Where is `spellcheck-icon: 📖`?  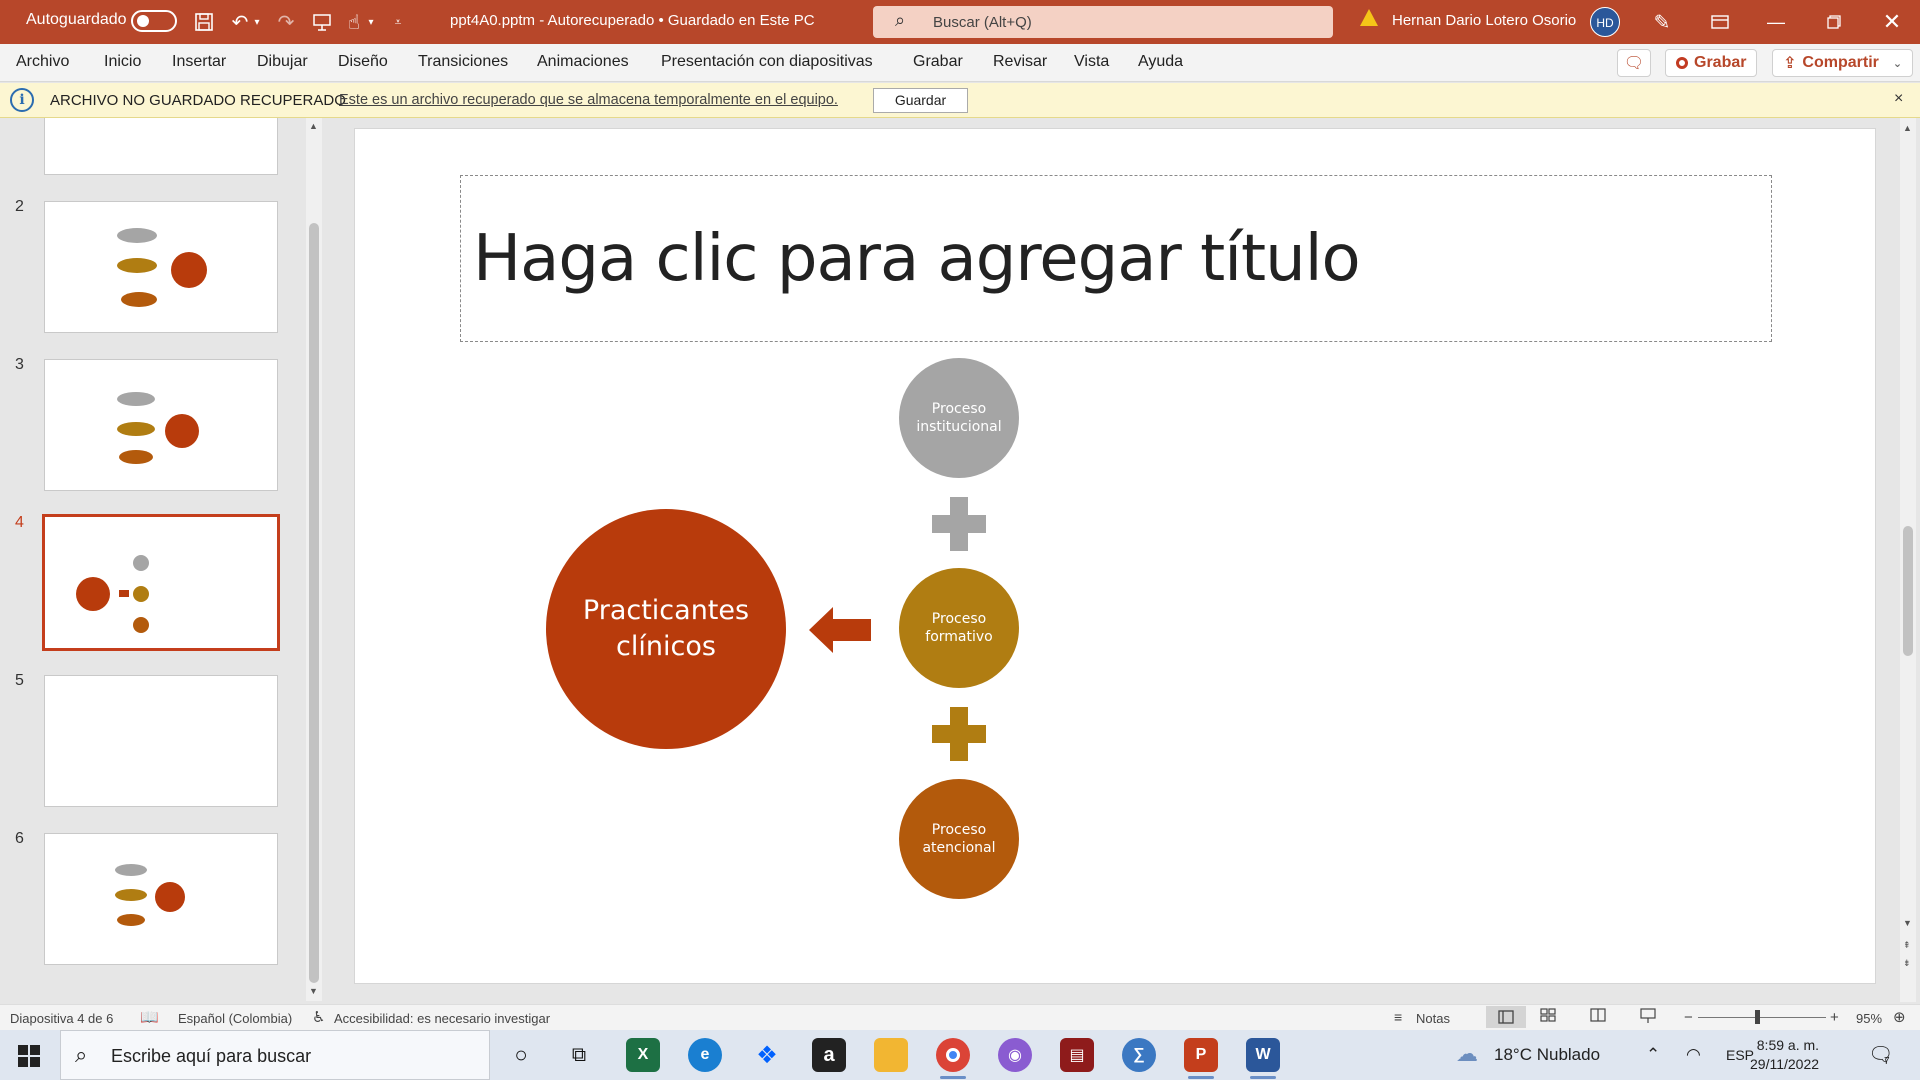 spellcheck-icon: 📖 is located at coordinates (149, 1017).